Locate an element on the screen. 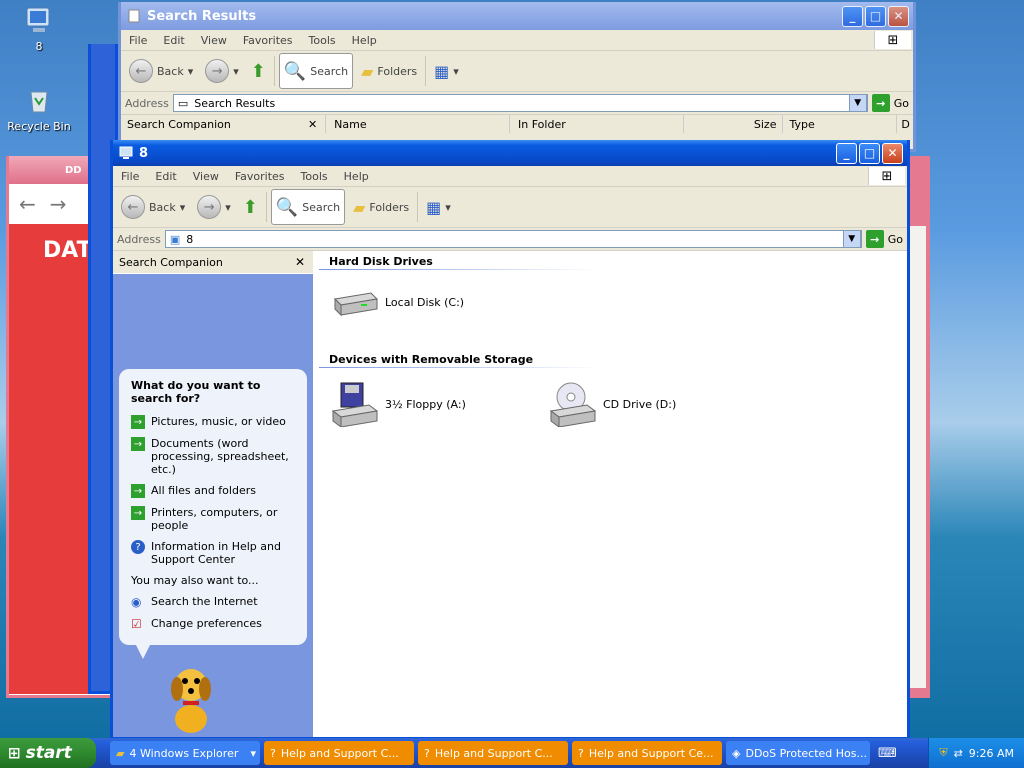 Image resolution: width=1024 pixels, height=768 pixels. column-type: Type is located at coordinates (839, 124).